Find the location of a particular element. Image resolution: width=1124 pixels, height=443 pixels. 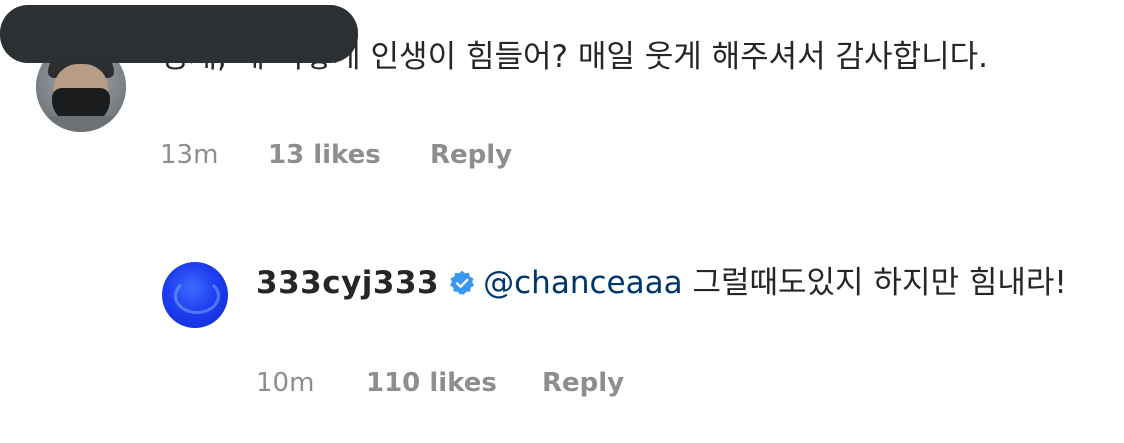

reply-username: 333cyj333 is located at coordinates (347, 283).